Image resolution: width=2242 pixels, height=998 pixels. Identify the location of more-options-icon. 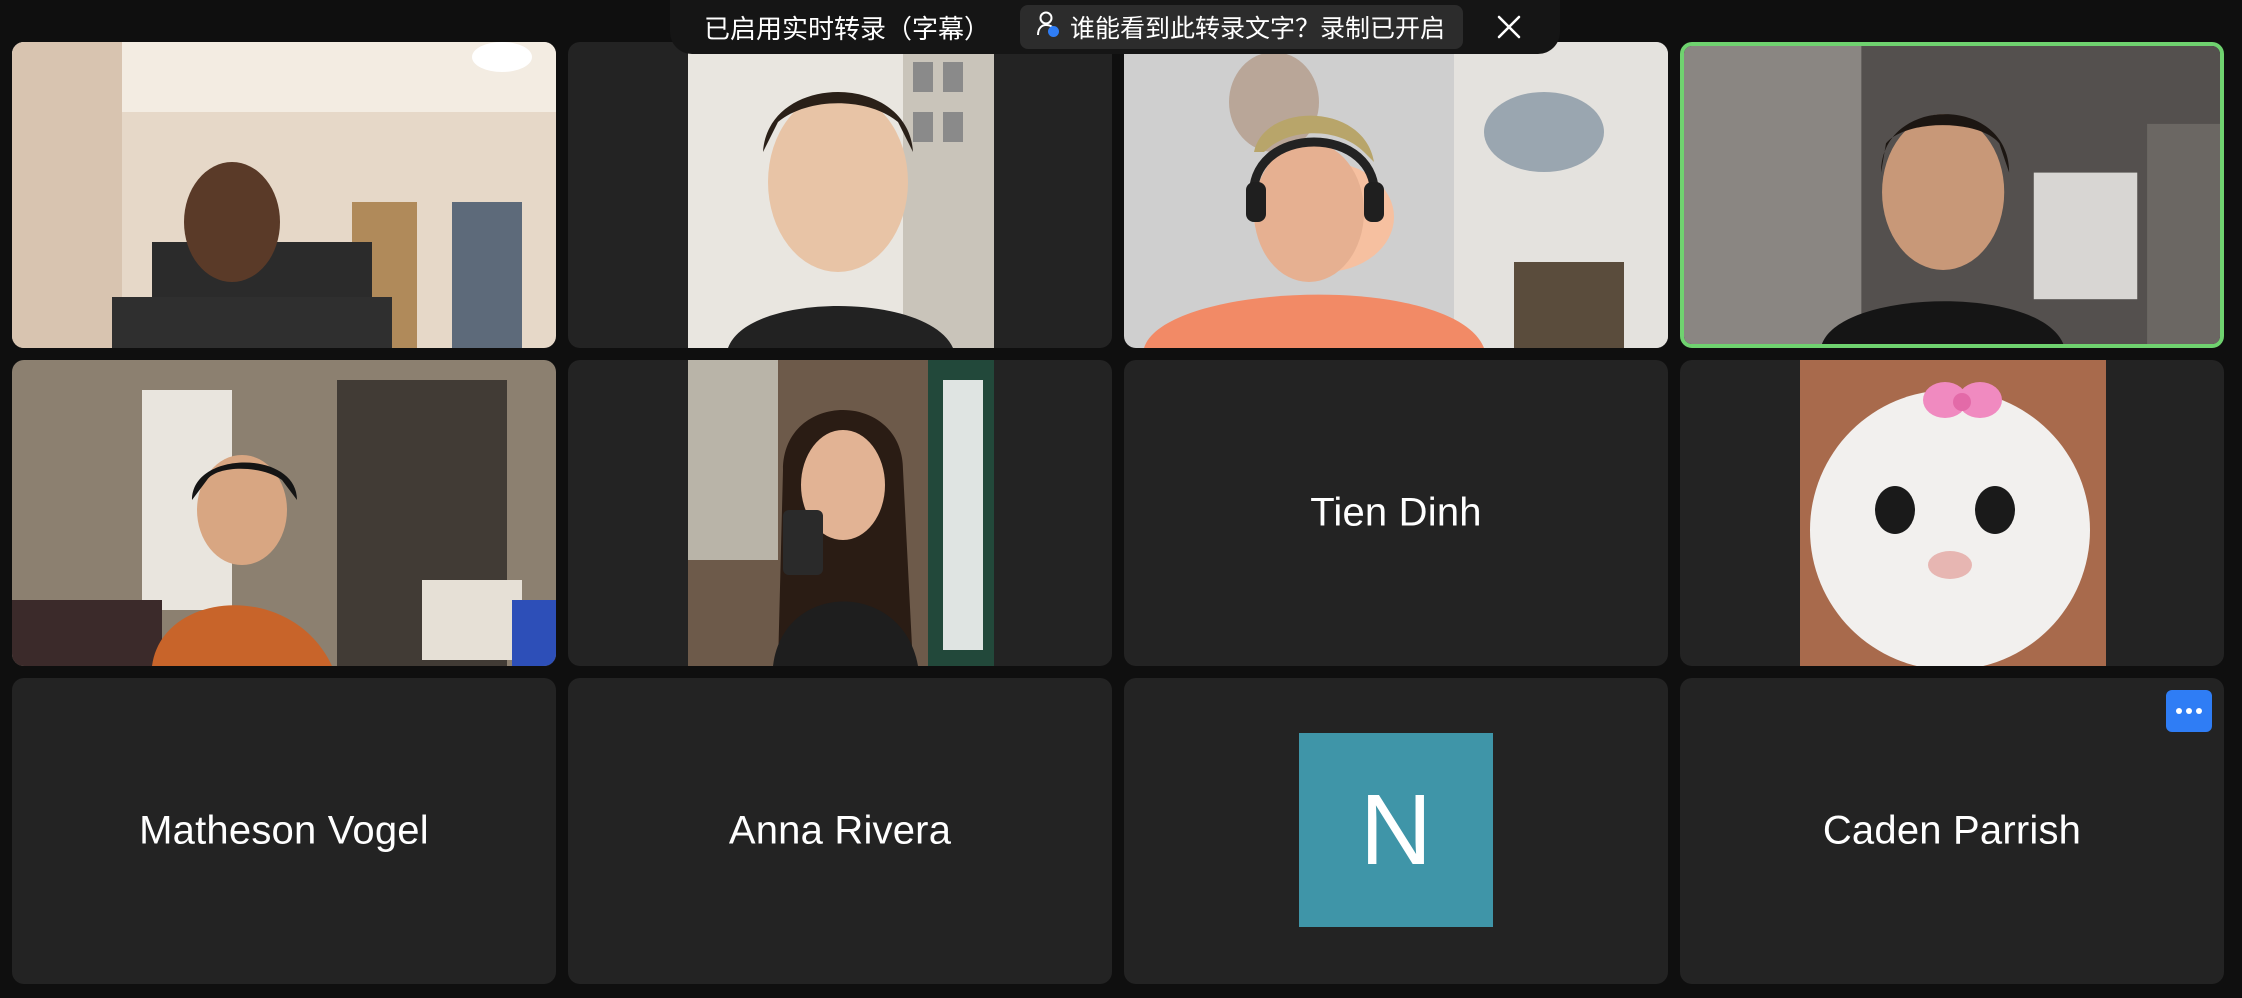
(2189, 711).